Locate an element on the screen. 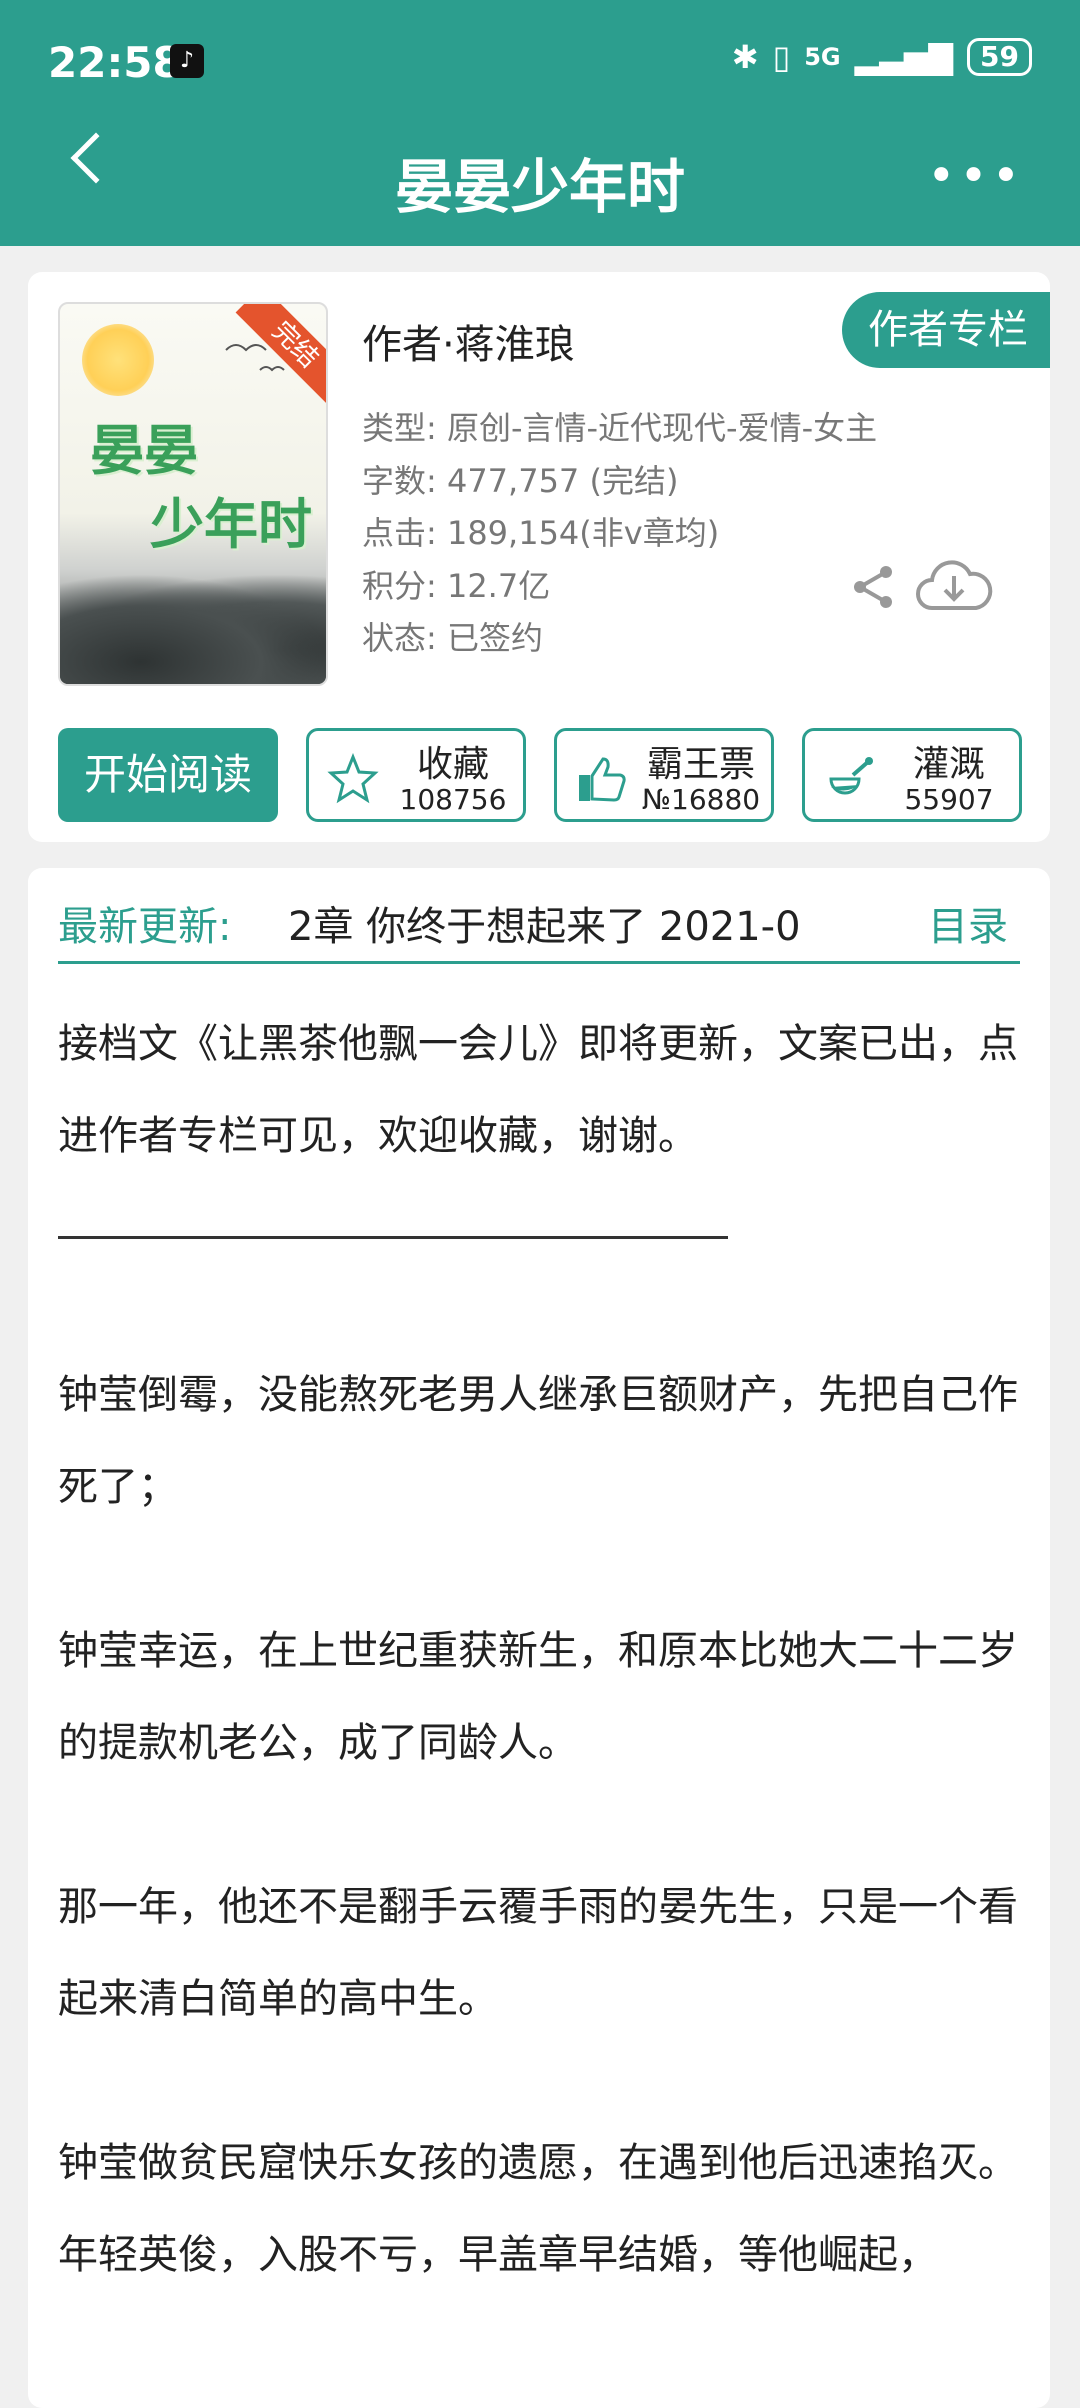 The image size is (1080, 2408). synopsis-paragraph: 接档文《让黑茶他飘一会儿》即将更新，文案已出，点进作者专栏可见，欢迎收藏，谢谢。 is located at coordinates (538, 1090).